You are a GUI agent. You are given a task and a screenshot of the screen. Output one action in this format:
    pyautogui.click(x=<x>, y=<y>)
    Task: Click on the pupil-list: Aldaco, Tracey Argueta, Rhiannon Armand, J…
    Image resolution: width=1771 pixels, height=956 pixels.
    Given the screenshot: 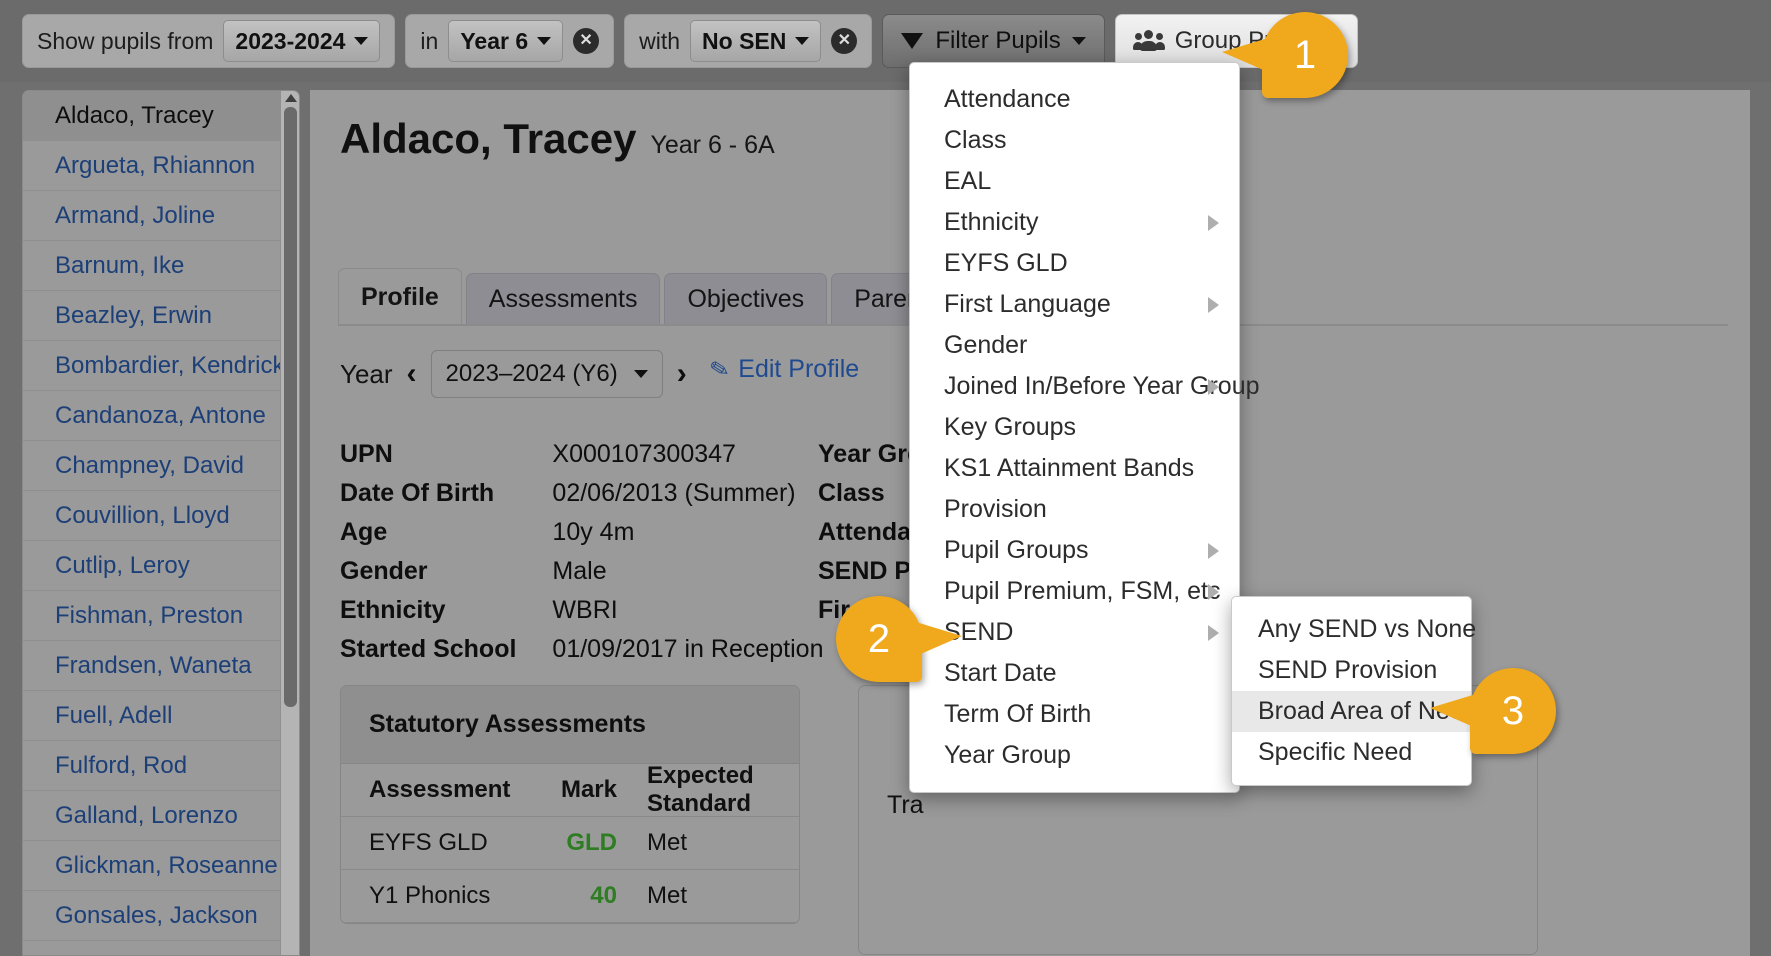 What is the action you would take?
    pyautogui.click(x=161, y=523)
    